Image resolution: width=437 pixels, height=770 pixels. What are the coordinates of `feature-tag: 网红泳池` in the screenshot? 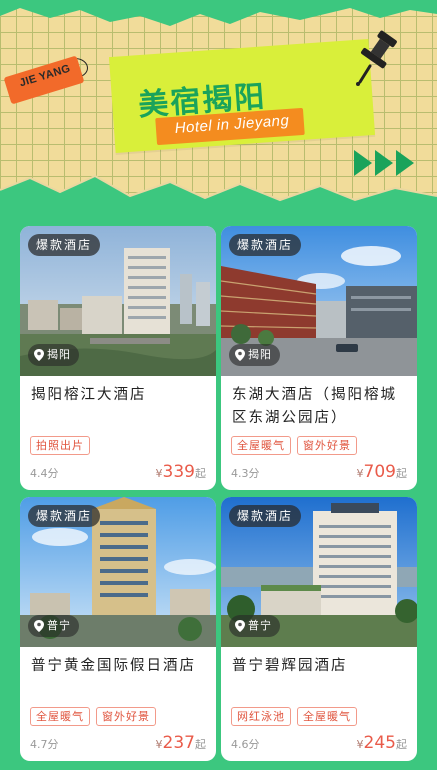 It's located at (261, 716).